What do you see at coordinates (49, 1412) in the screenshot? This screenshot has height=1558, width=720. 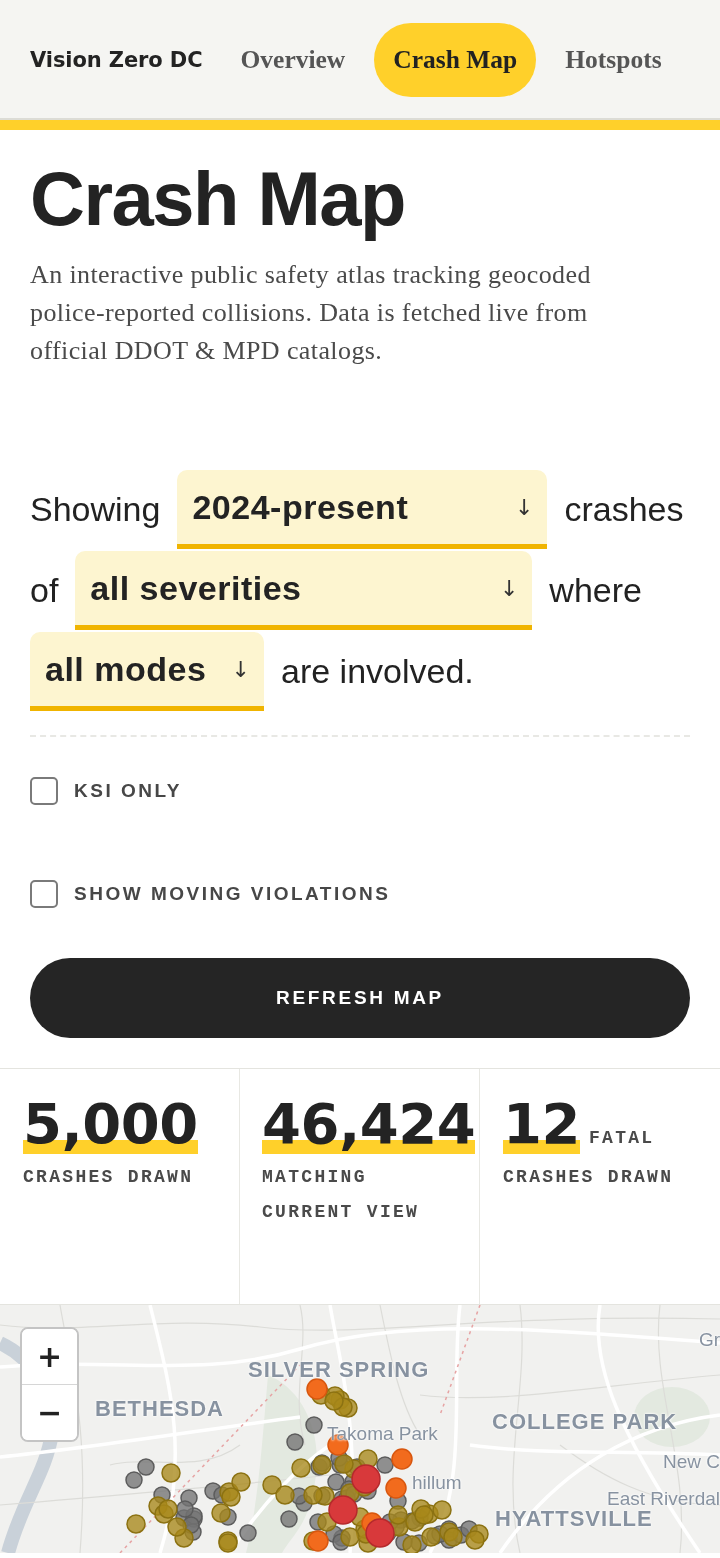 I see `zoom-out-button: −` at bounding box center [49, 1412].